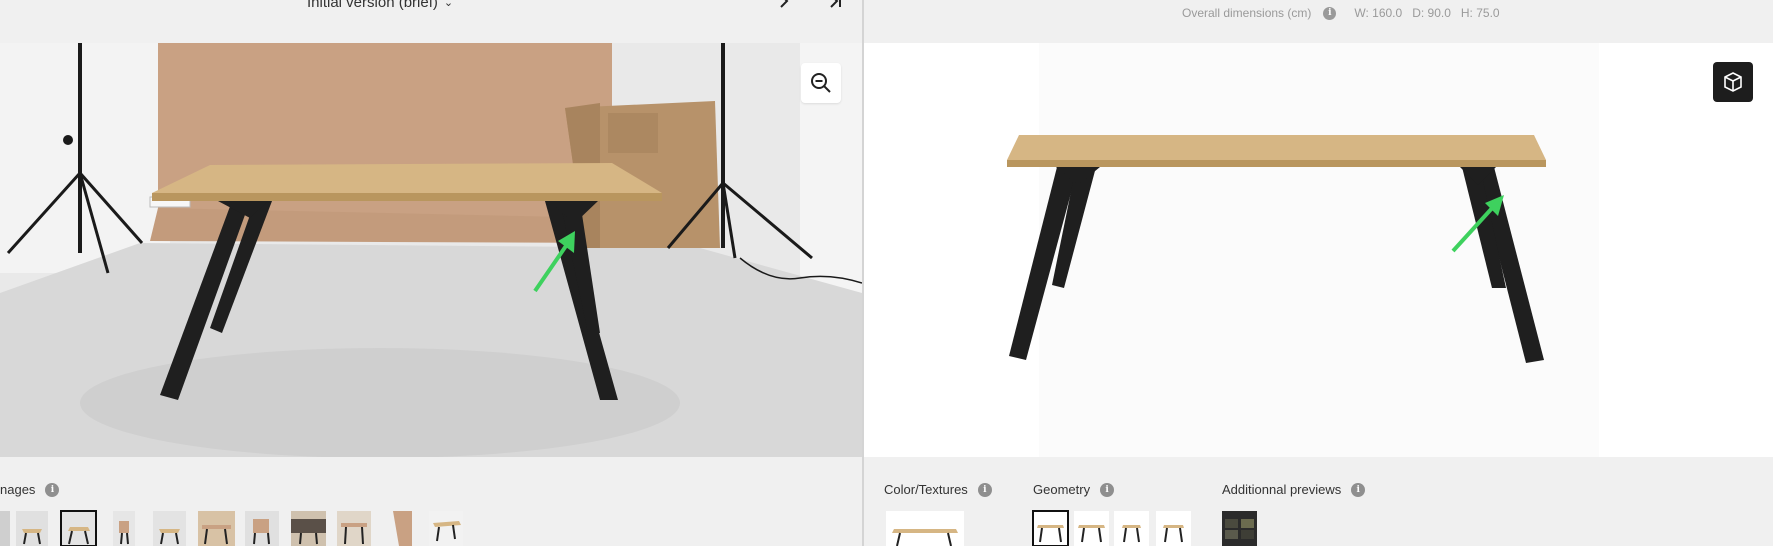 Image resolution: width=1773 pixels, height=546 pixels. I want to click on textures-section-label: Color/Textures i, so click(938, 489).